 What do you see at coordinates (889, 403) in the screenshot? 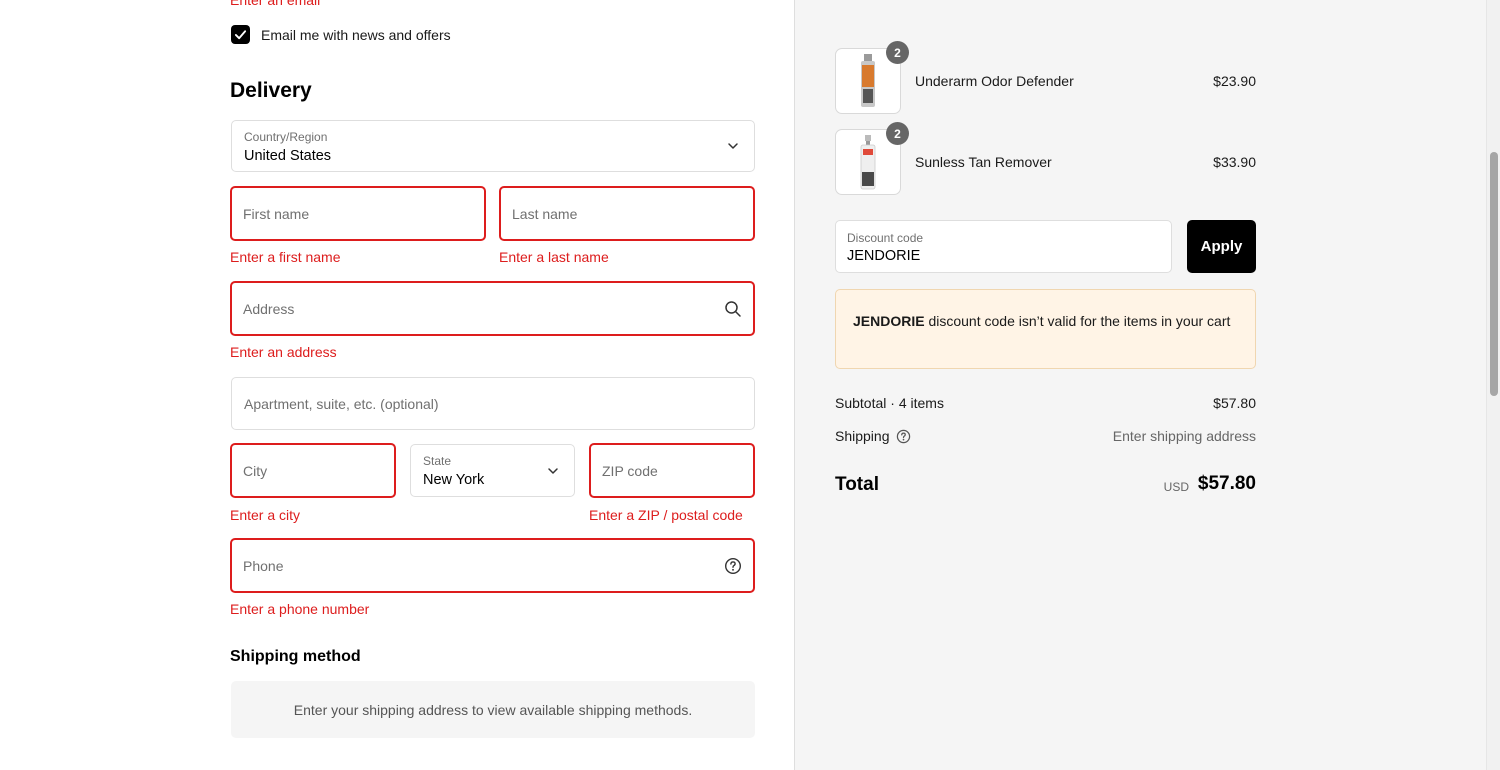
I see `subtotal-label: Subtotal · 4 items` at bounding box center [889, 403].